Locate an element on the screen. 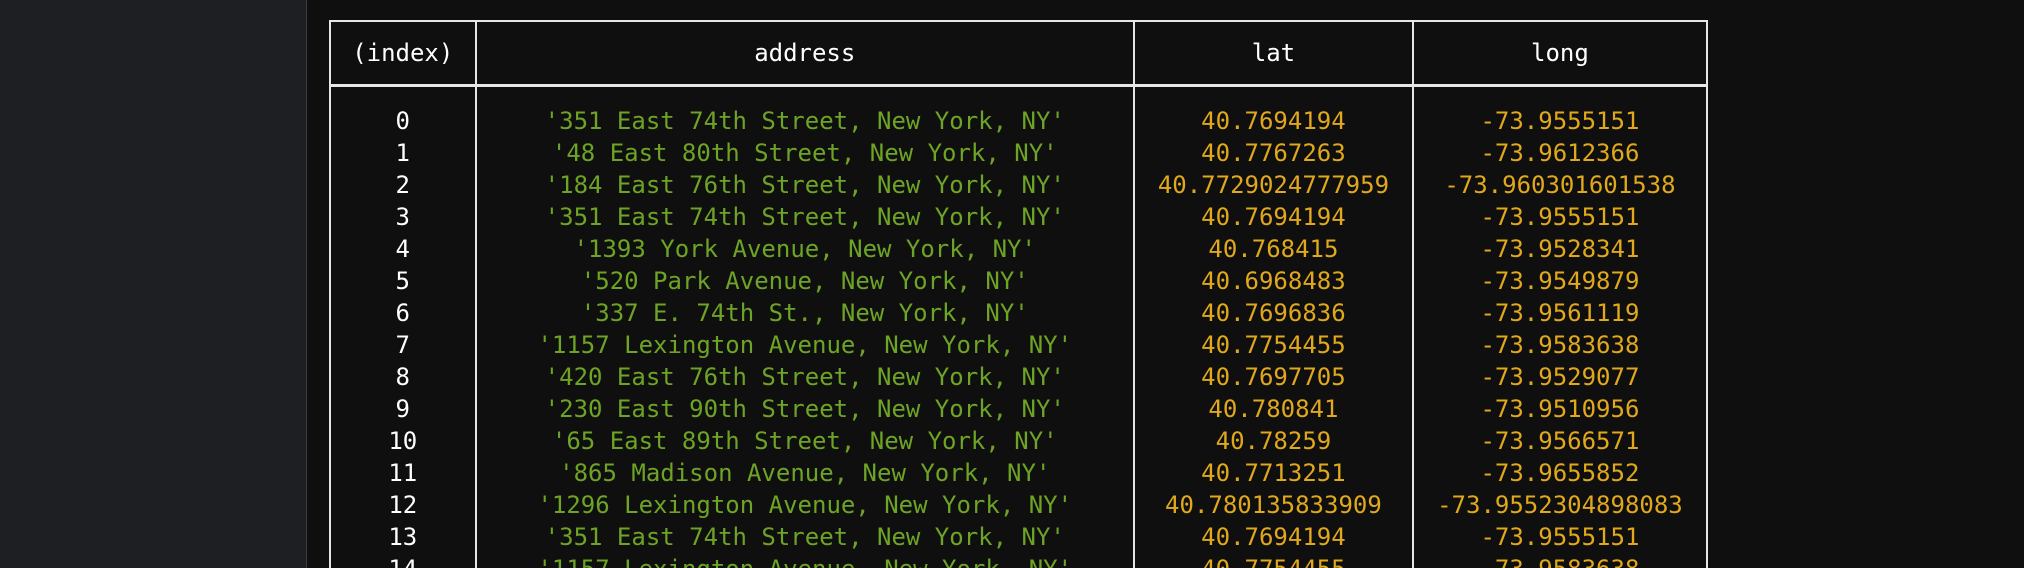 This screenshot has width=2024, height=568. column-header-lat: lat is located at coordinates (1273, 53).